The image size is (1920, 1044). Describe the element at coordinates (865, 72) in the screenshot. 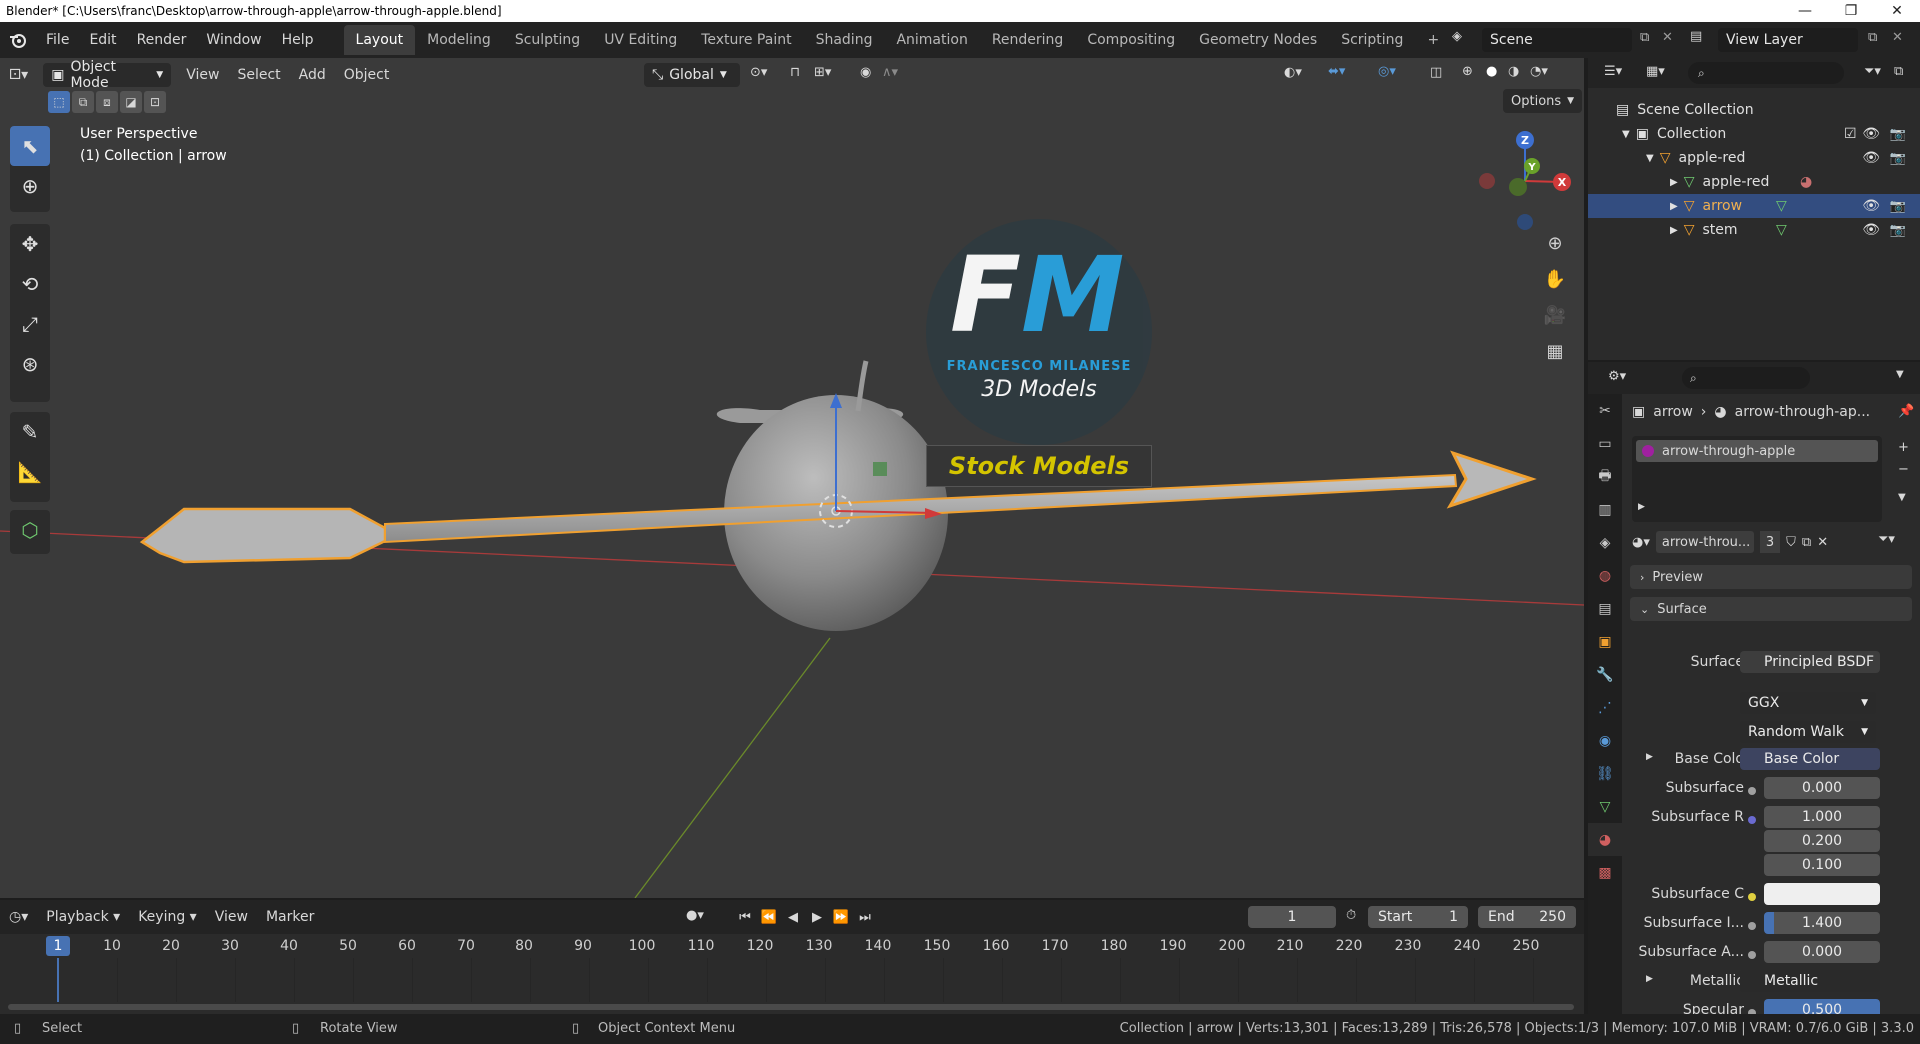

I see `proportional-edit-icon: ◉` at that location.